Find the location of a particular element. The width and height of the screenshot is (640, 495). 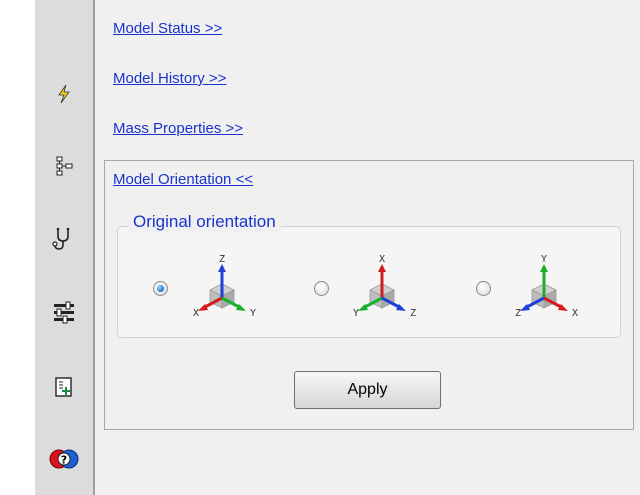

axes-icon-3: Y Z X is located at coordinates (546, 286).